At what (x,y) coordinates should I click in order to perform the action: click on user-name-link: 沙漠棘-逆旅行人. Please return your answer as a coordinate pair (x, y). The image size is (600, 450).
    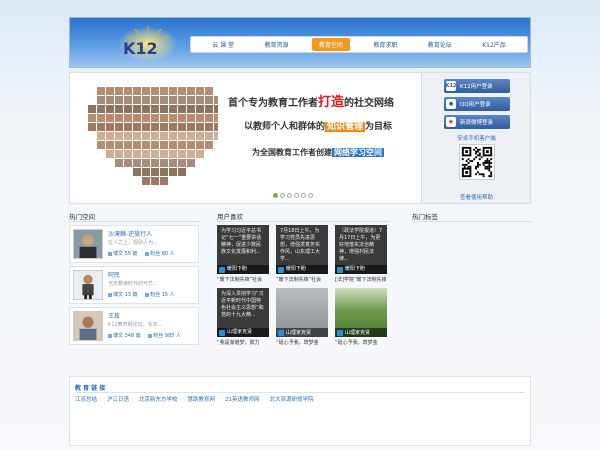
    Looking at the image, I should click on (130, 233).